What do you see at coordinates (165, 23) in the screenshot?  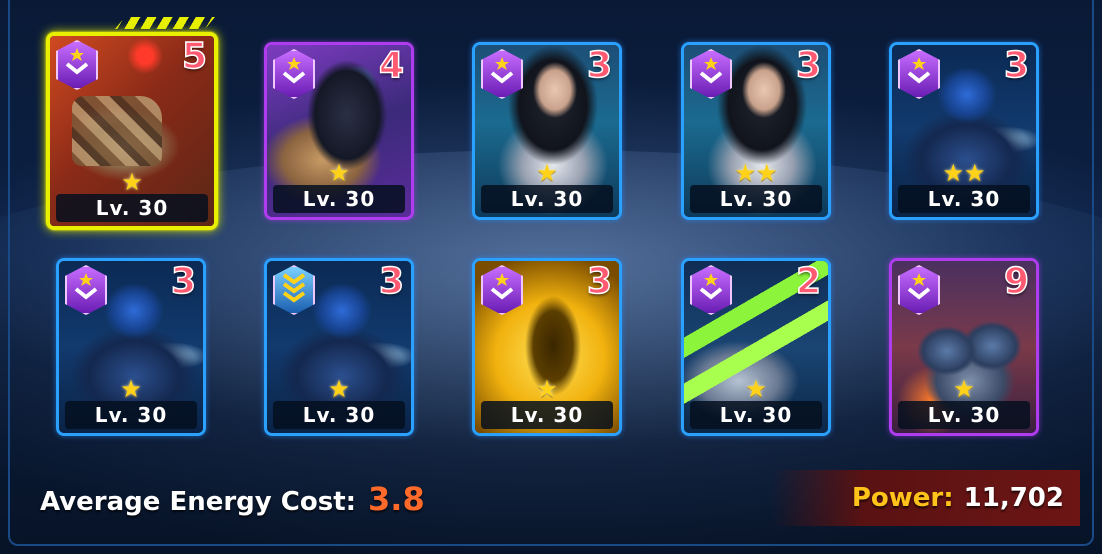 I see `selection-indicator` at bounding box center [165, 23].